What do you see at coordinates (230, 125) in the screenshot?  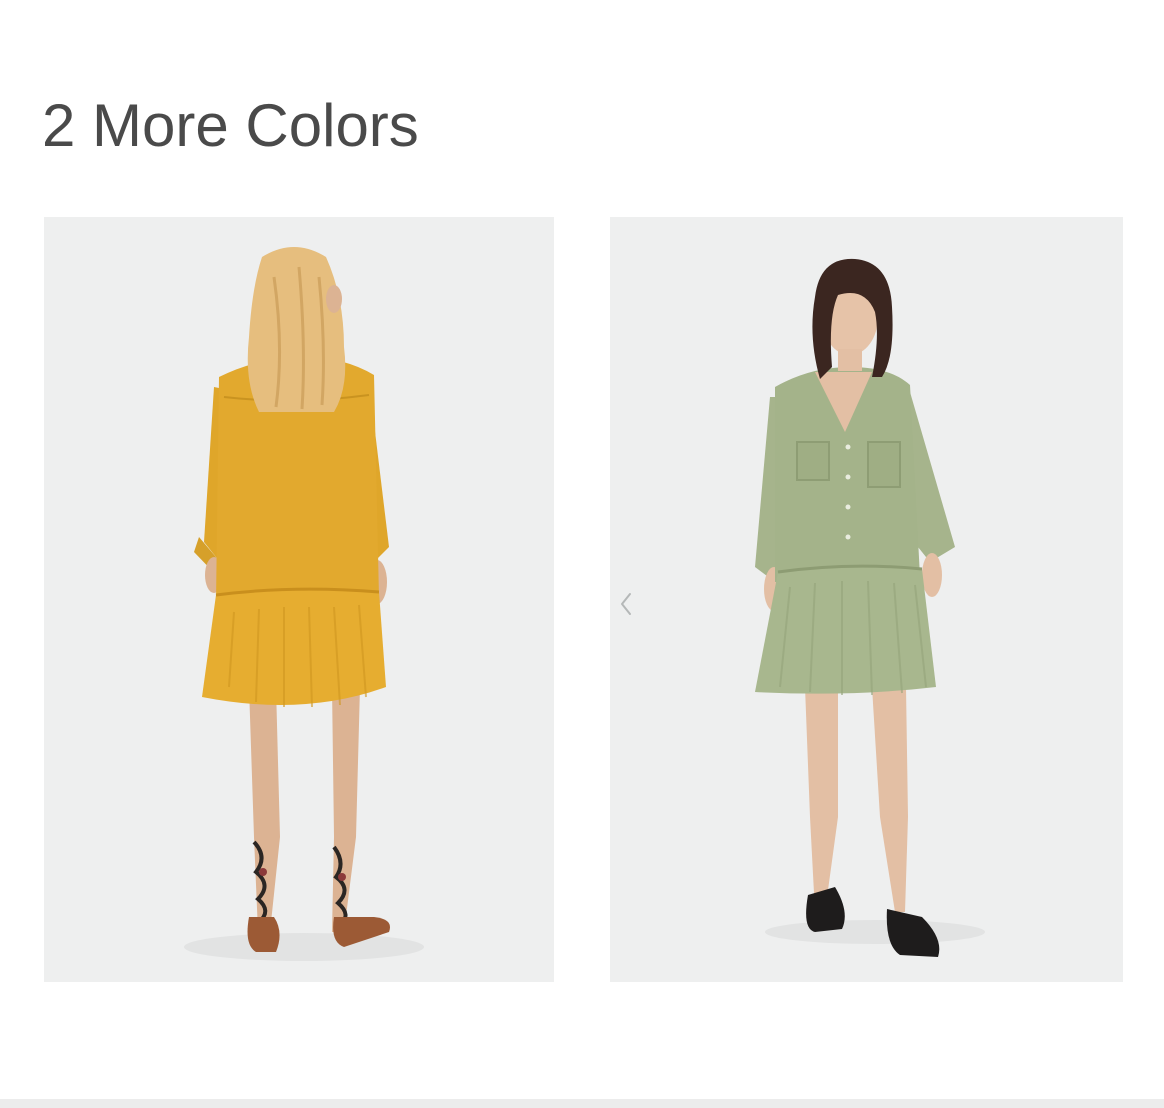 I see `section-heading: 2 More Colors` at bounding box center [230, 125].